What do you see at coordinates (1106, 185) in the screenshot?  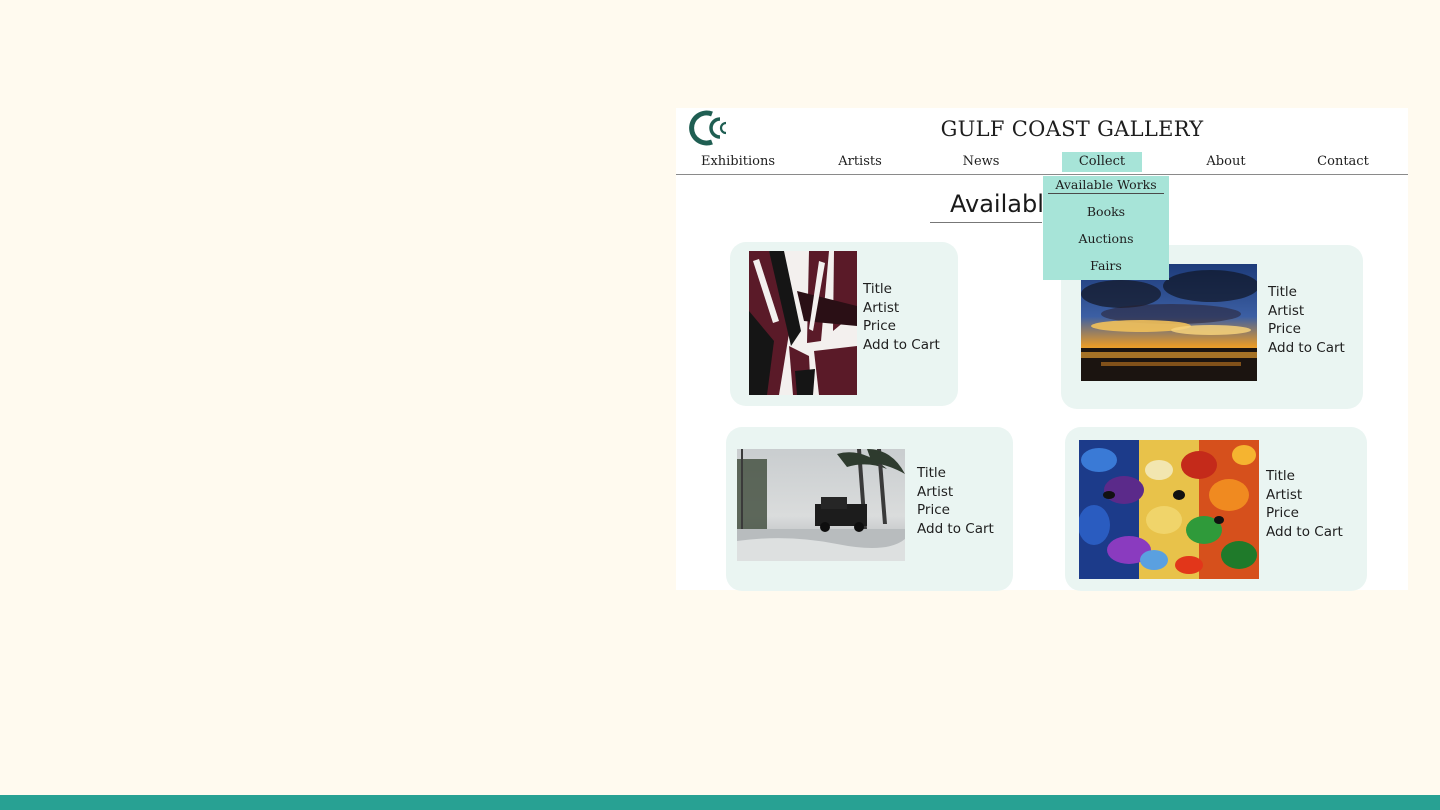 I see `dropdown-item-available-works: Available Works` at bounding box center [1106, 185].